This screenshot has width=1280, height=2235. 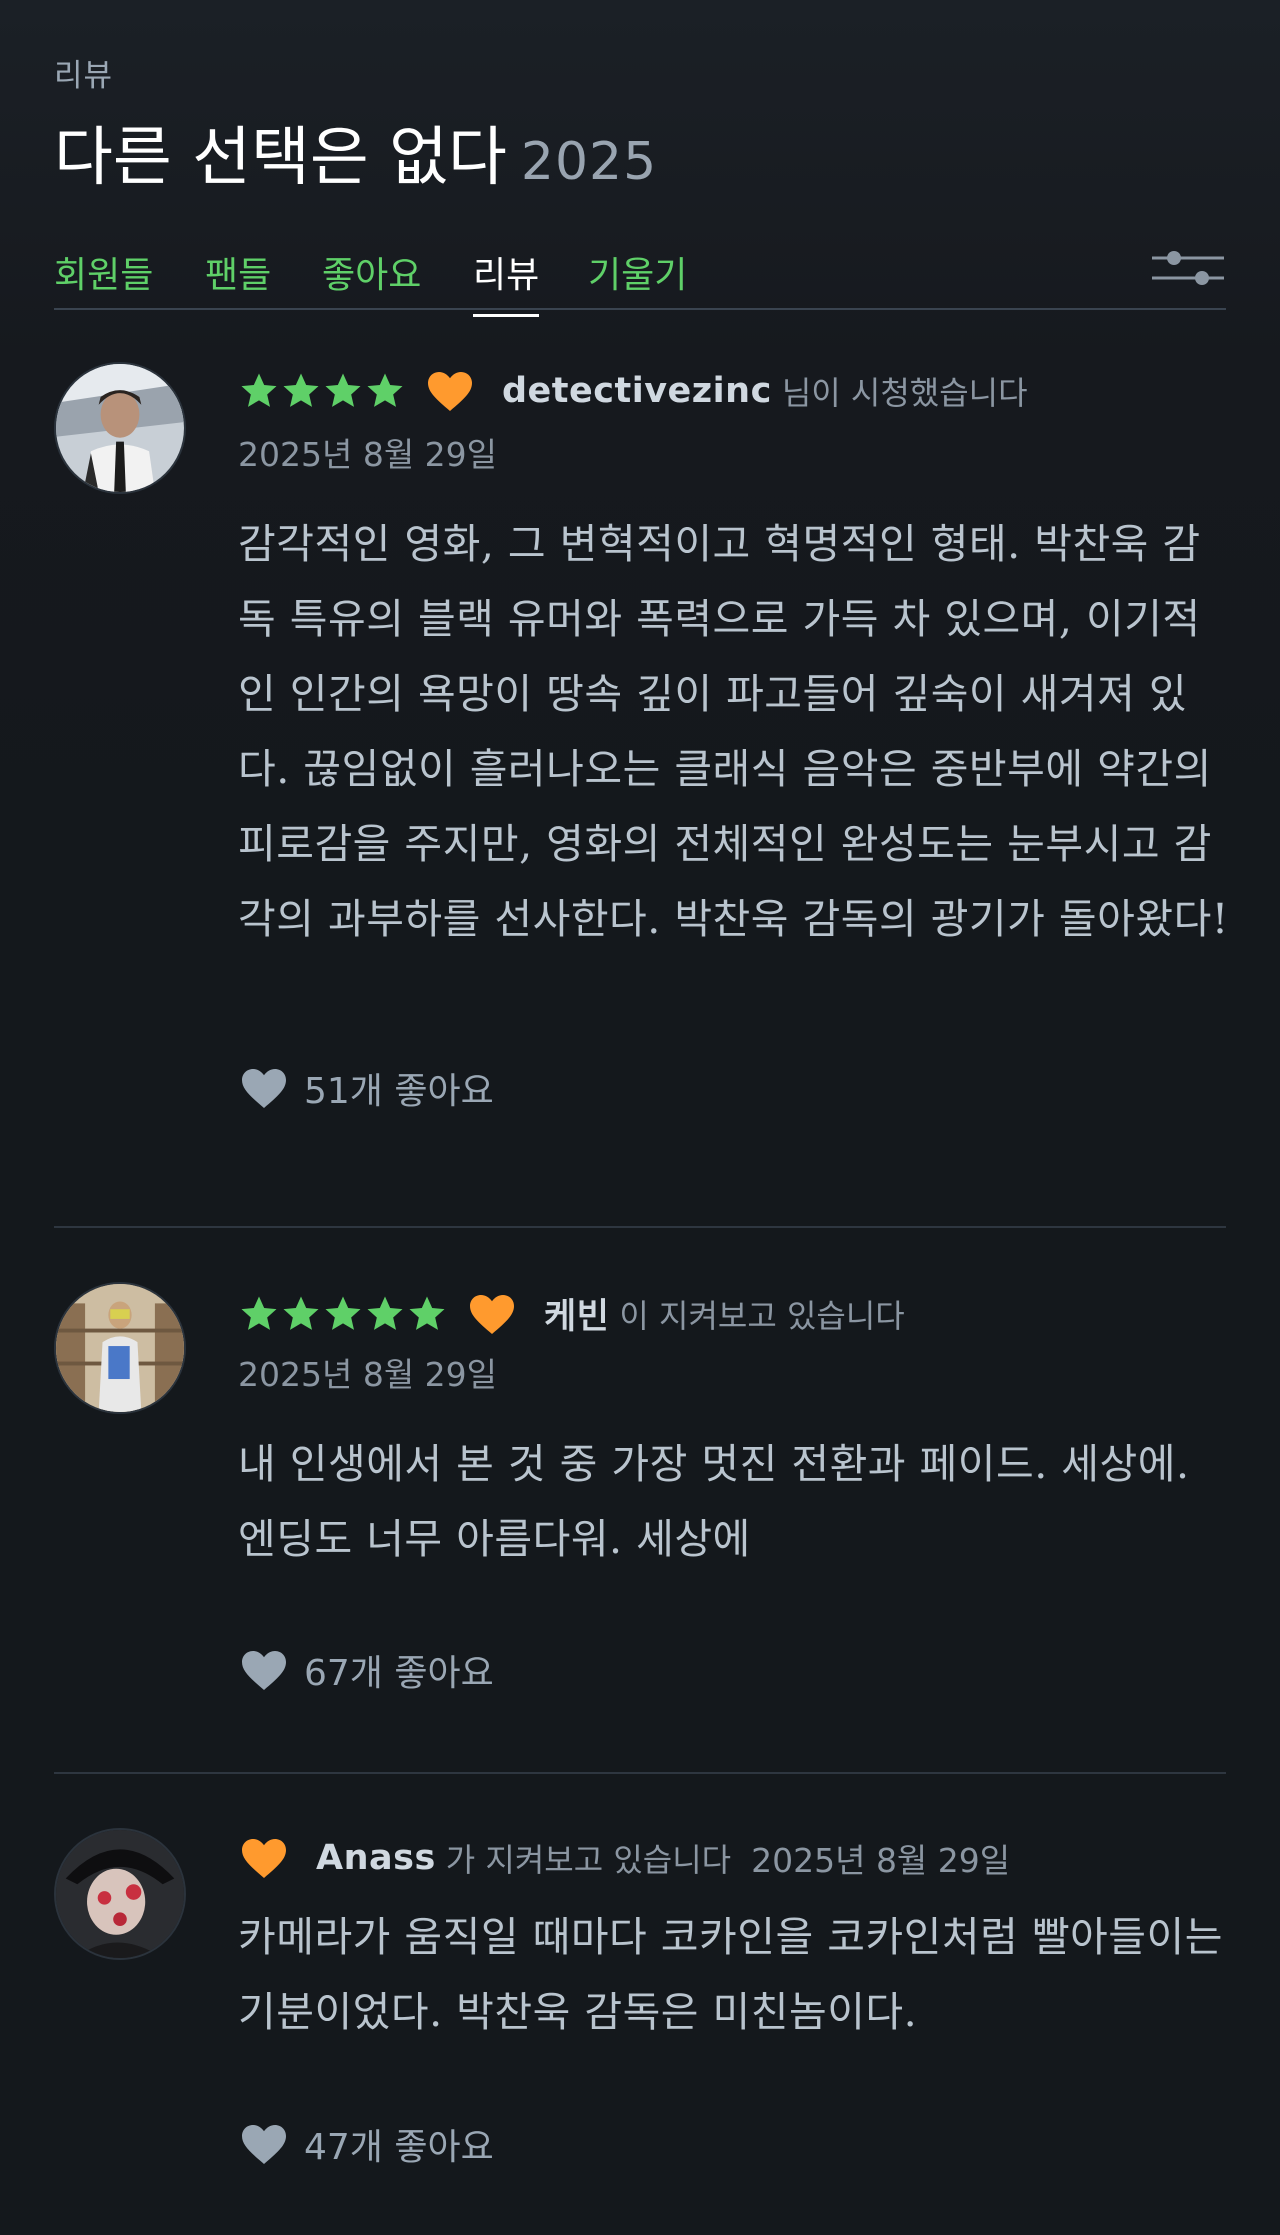 I want to click on likes-count: 47개 좋아요, so click(x=399, y=2147).